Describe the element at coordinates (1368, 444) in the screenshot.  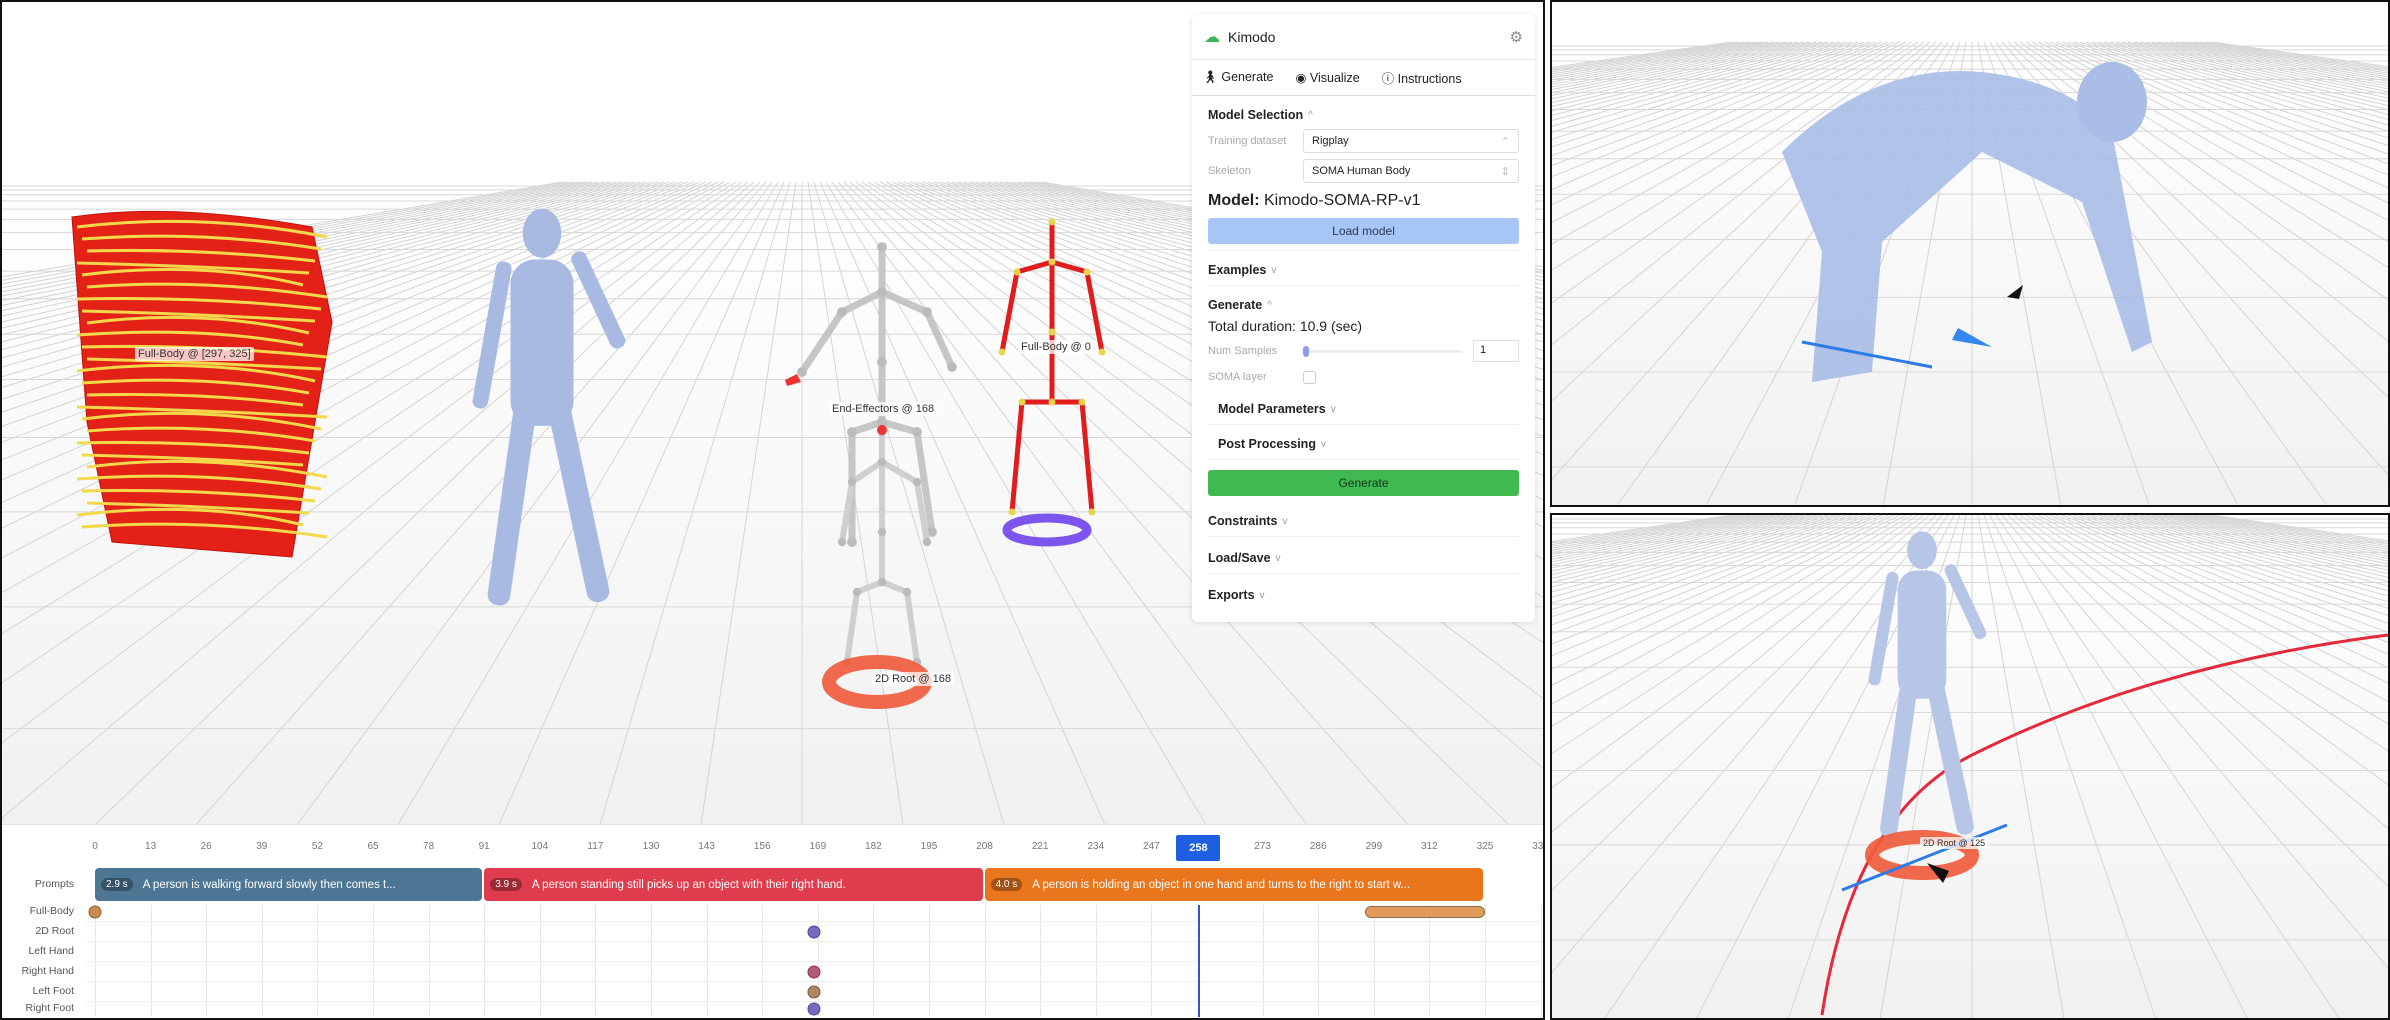
I see `post-processing-header: Post Processing v` at that location.